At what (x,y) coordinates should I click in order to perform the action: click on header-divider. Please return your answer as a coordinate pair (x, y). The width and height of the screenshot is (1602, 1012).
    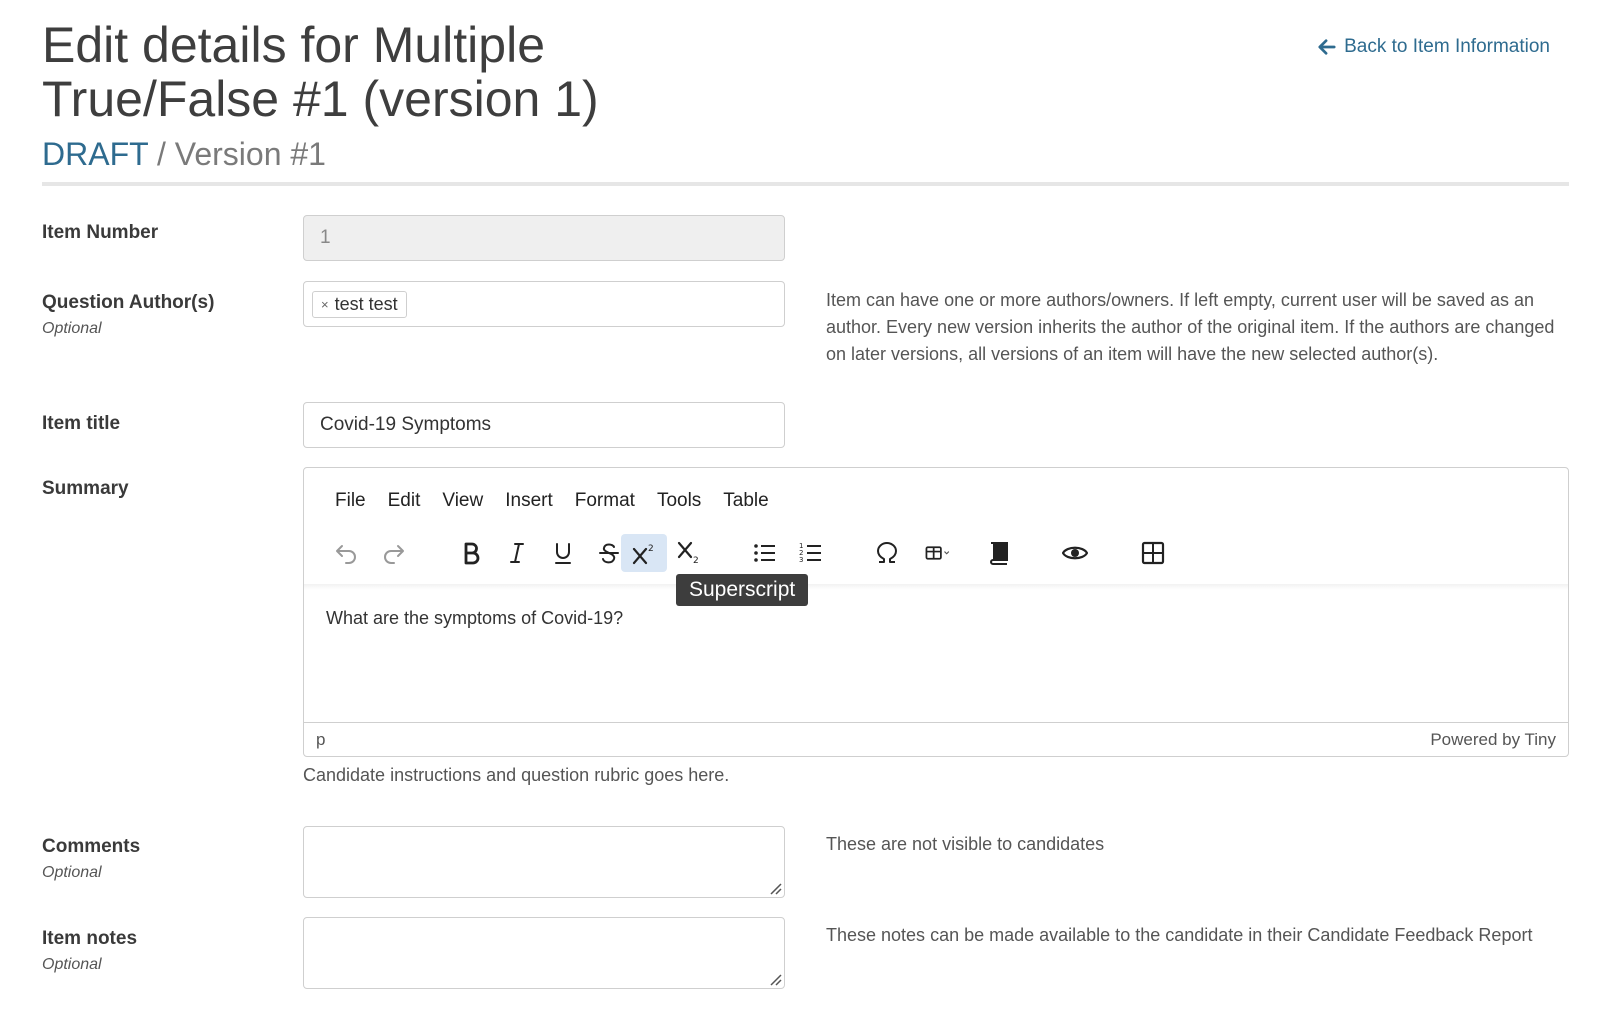
    Looking at the image, I should click on (805, 184).